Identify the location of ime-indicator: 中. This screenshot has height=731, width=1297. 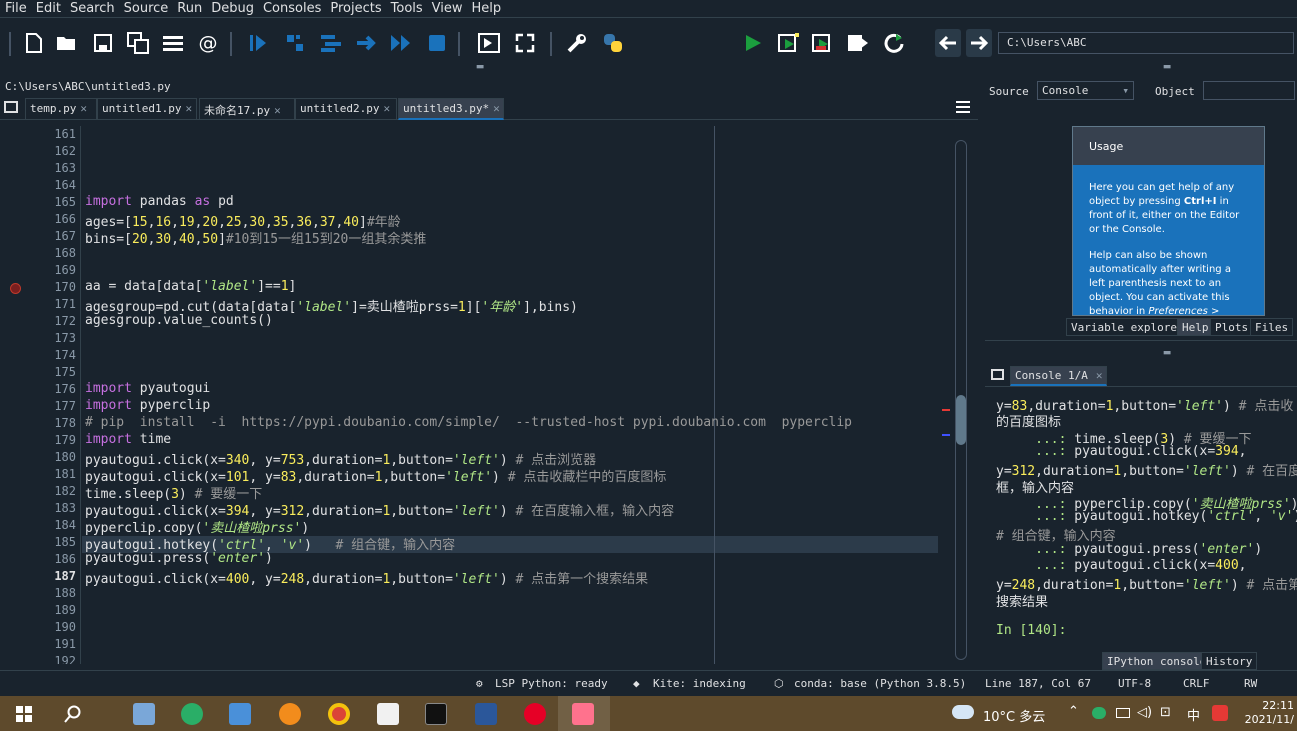
(1193, 714).